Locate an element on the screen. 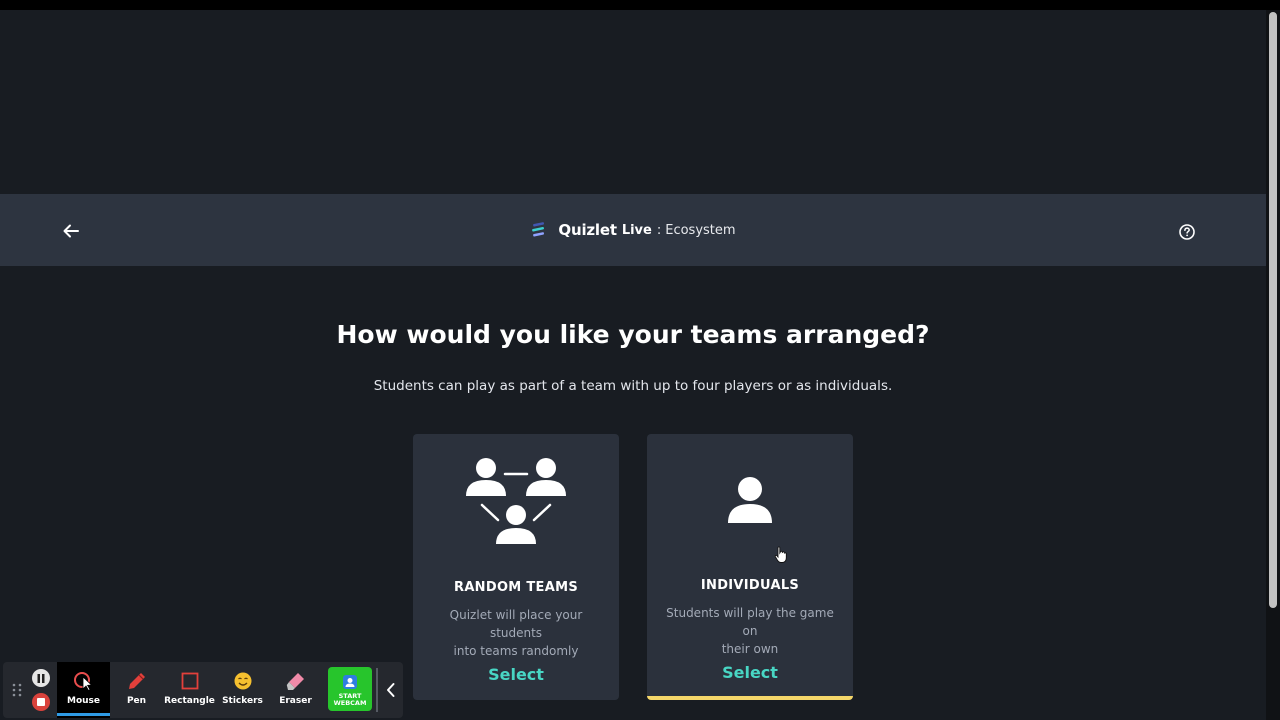 Image resolution: width=1280 pixels, height=720 pixels. webcam-label: START WEBCAM is located at coordinates (350, 700).